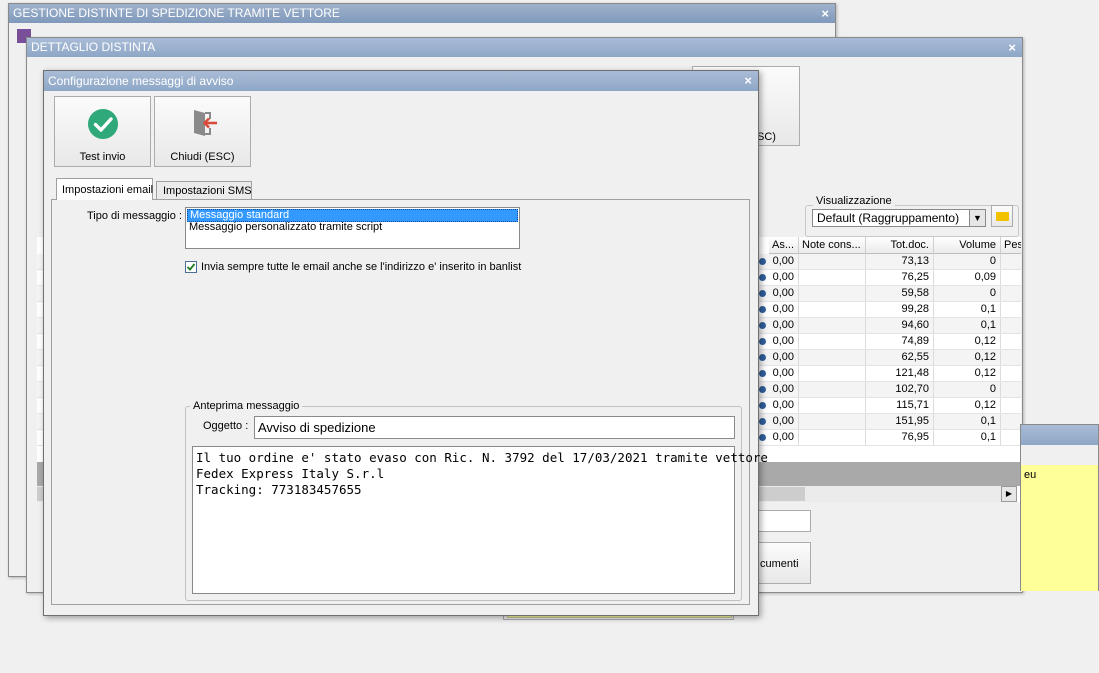 Image resolution: width=1099 pixels, height=673 pixels. Describe the element at coordinates (825, 13) in the screenshot. I see `back-window-close-icon: ×` at that location.